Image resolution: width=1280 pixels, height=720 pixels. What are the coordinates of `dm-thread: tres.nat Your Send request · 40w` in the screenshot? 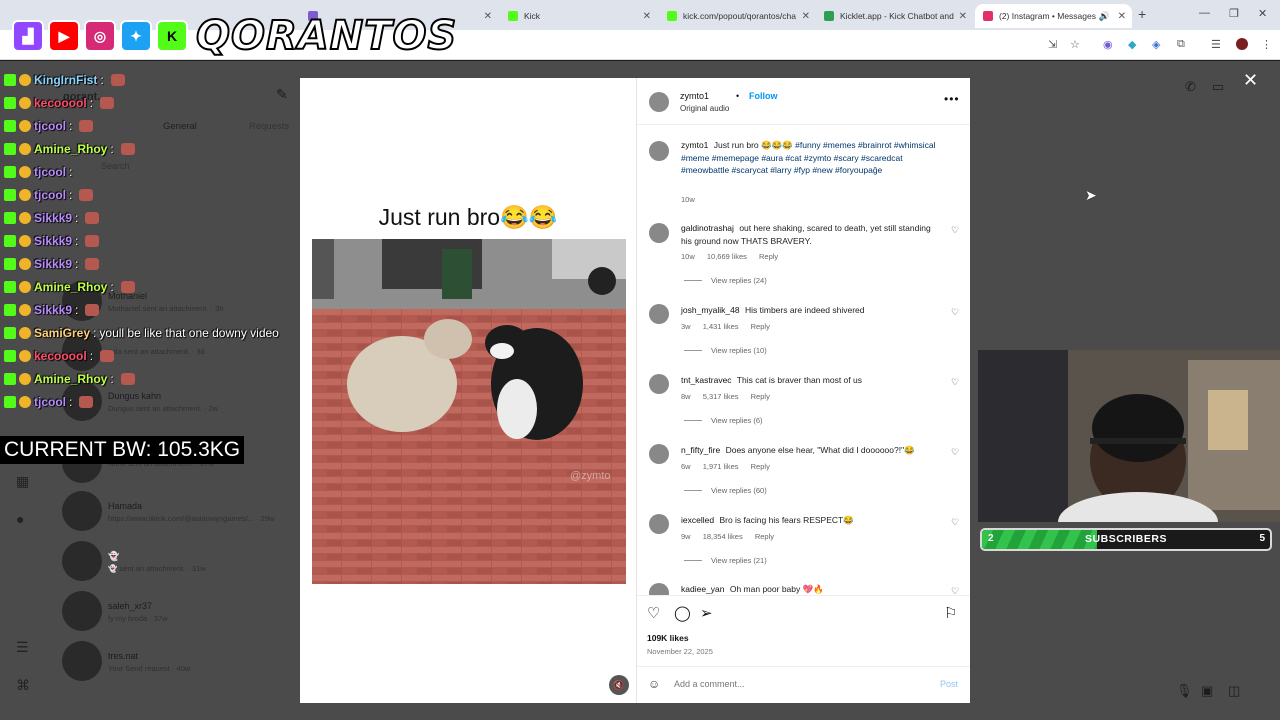 It's located at (126, 661).